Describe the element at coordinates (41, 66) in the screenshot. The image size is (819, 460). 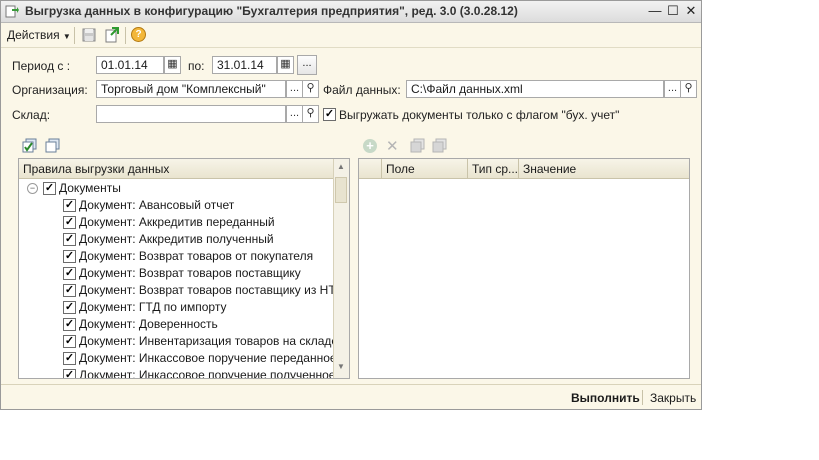
I see `period-from-label: Период с :` at that location.